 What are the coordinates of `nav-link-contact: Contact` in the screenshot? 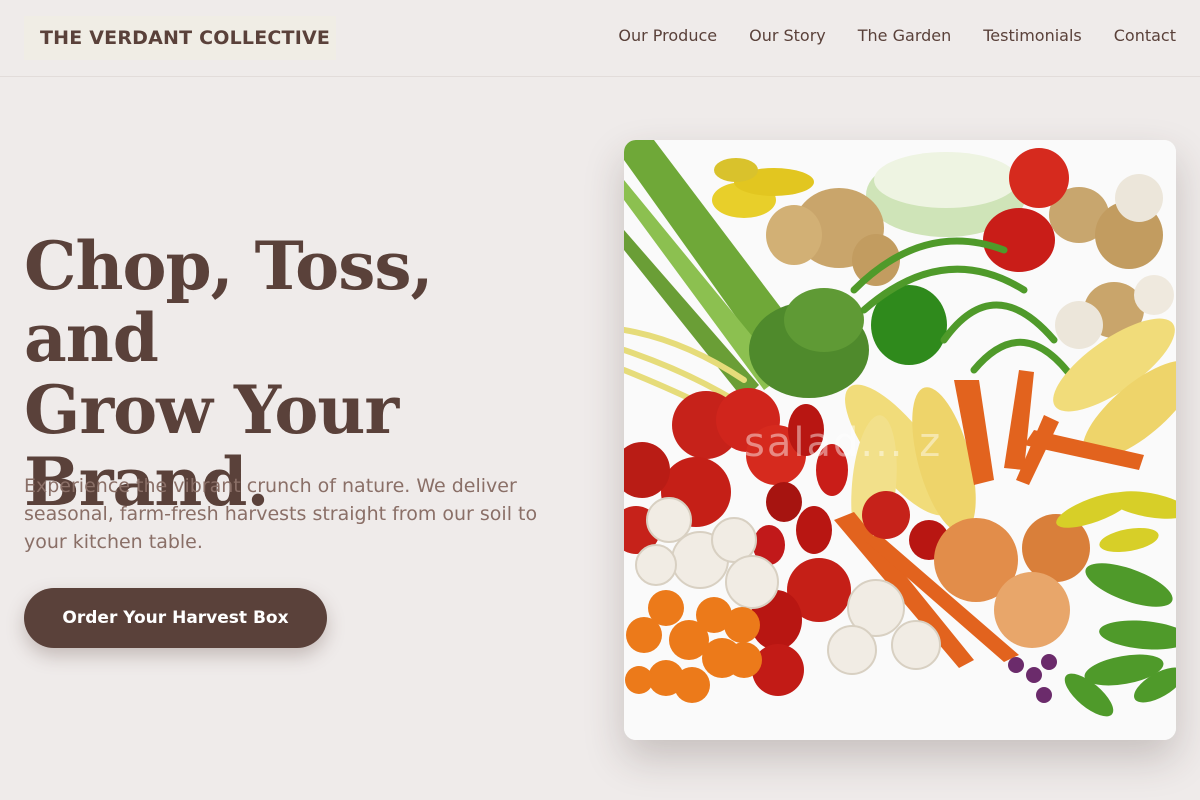 It's located at (1145, 35).